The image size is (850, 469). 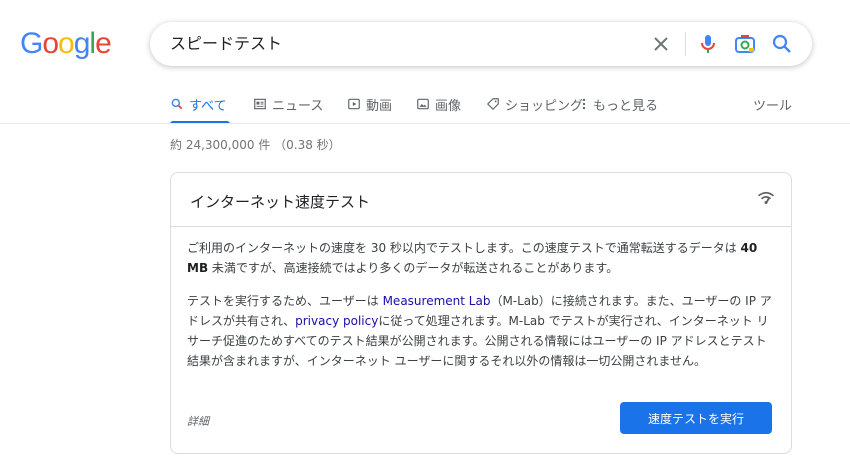 What do you see at coordinates (208, 106) in the screenshot?
I see `tab-label: すべて` at bounding box center [208, 106].